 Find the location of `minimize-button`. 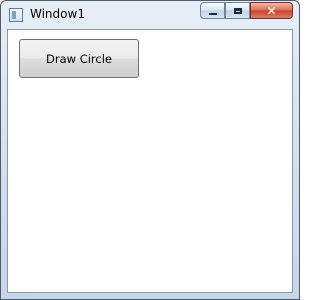

minimize-button is located at coordinates (212, 10).